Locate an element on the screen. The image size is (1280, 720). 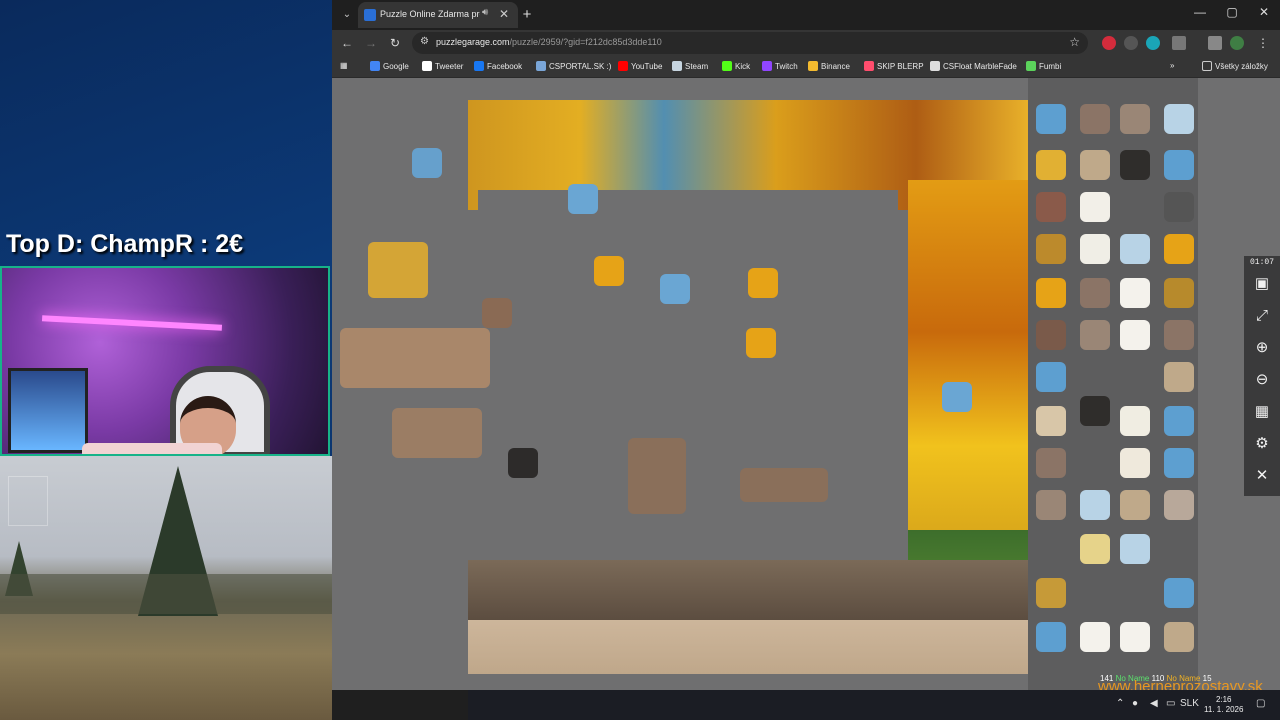
all-bookmarks-folder: Všetky záložky is located at coordinates (1235, 66).